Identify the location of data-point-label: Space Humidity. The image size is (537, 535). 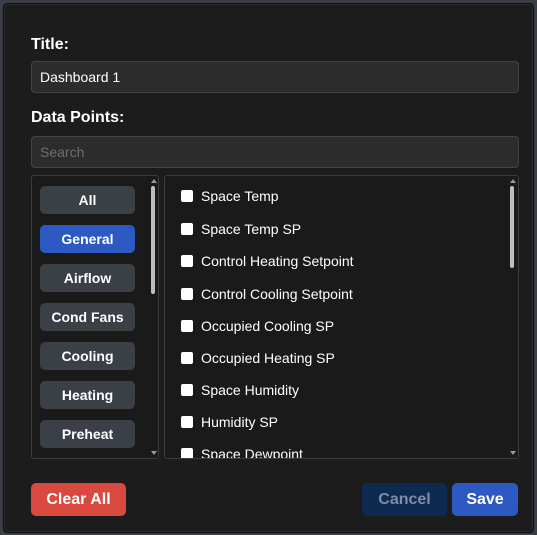
(250, 390).